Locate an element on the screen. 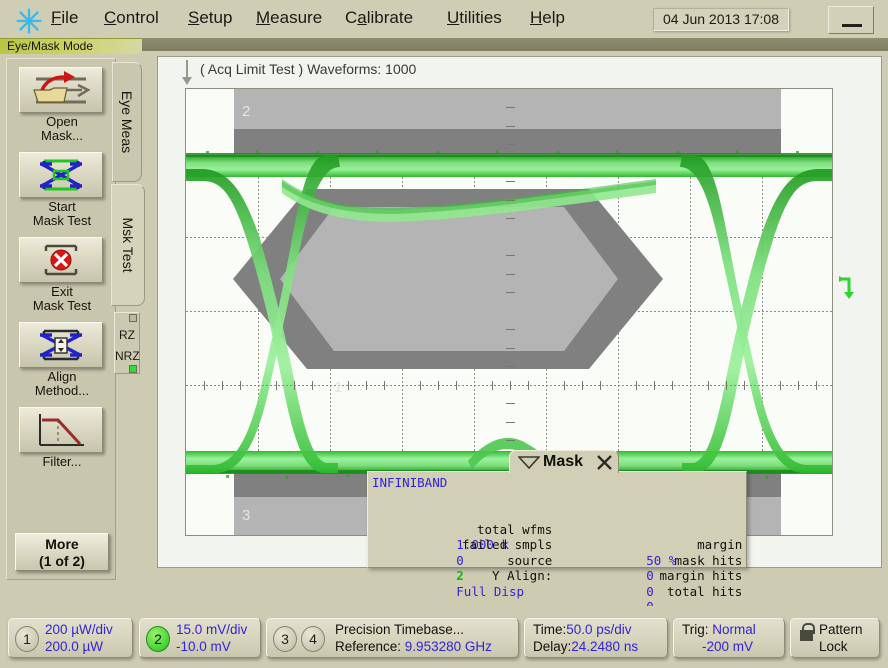 The height and width of the screenshot is (668, 888). channel-2-offset: -10.0 mV is located at coordinates (203, 646).